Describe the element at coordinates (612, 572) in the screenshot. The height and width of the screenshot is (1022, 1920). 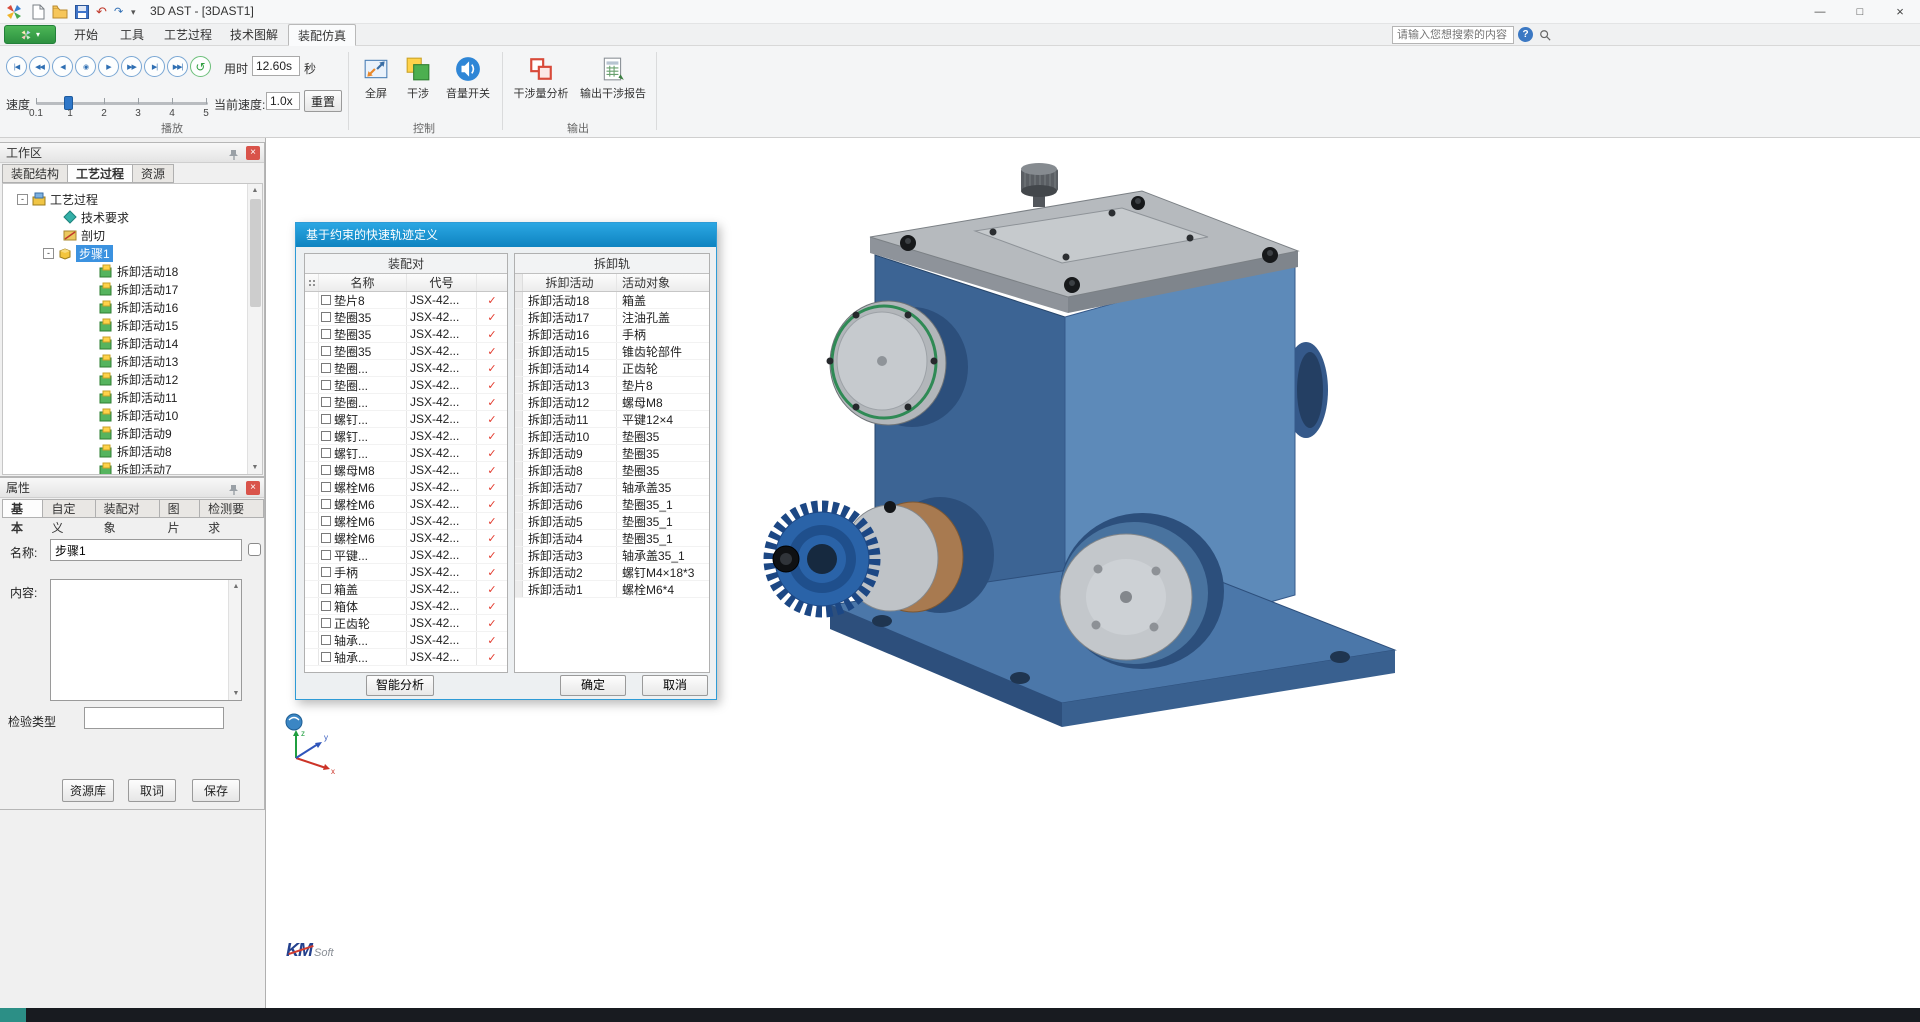
I see `disassembly-row: 拆卸活动2 螺钉M4×18*3` at that location.